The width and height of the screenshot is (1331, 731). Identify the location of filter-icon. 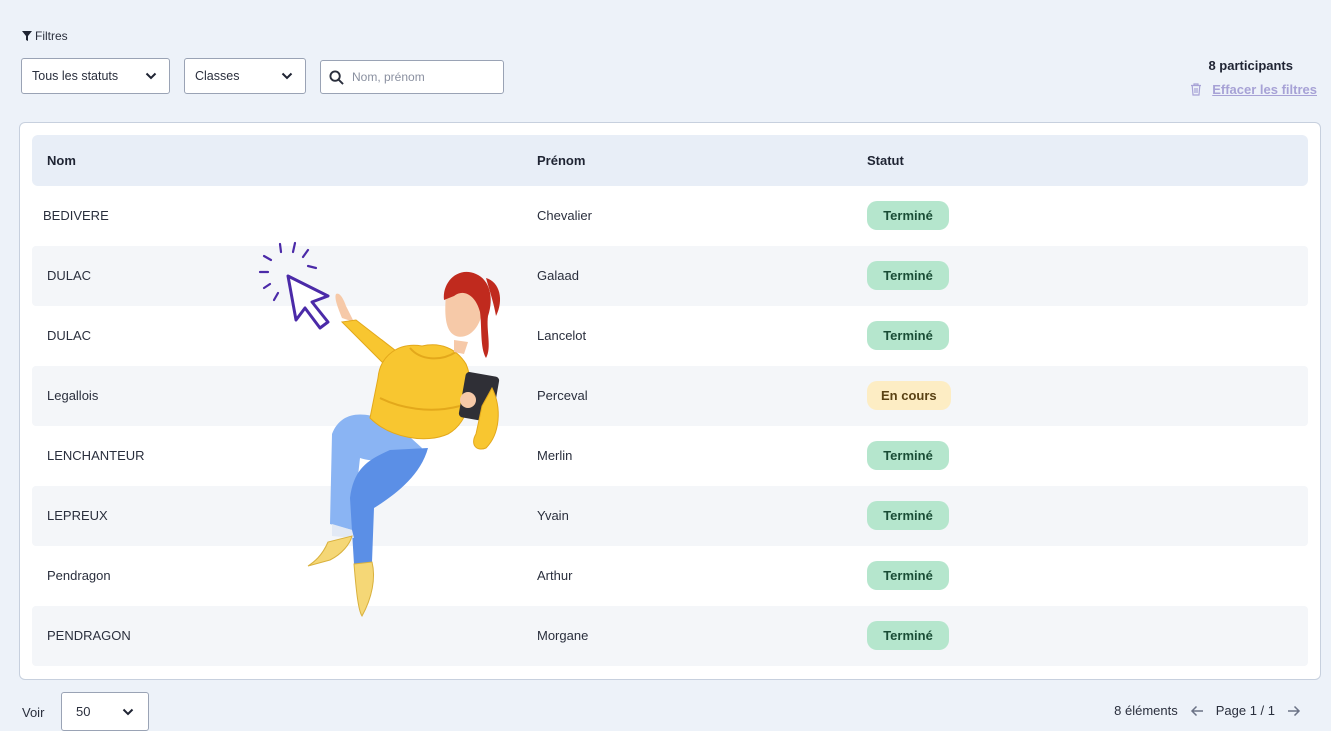
(27, 36).